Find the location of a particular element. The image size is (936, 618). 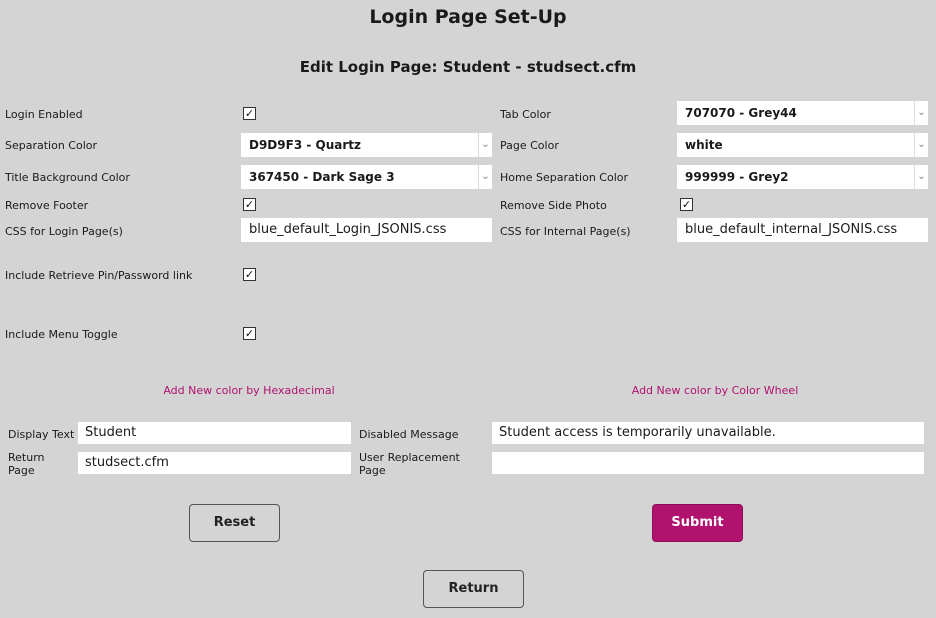

tab-color-label: Tab Color is located at coordinates (525, 114).